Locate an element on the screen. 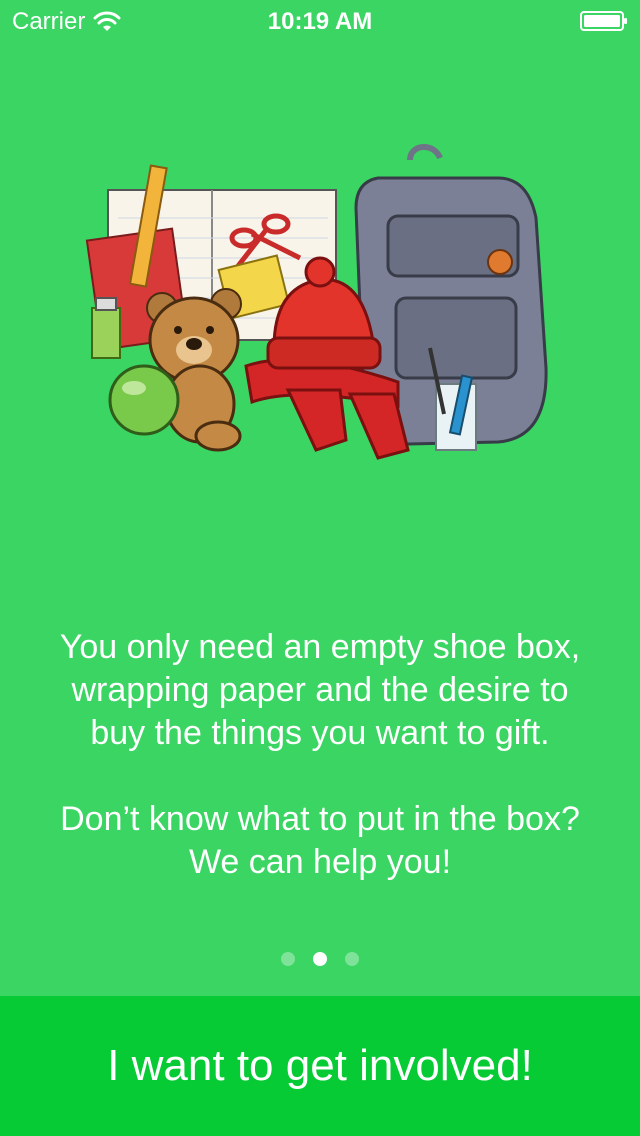 Image resolution: width=640 pixels, height=1136 pixels. status-time: 10:19 AM is located at coordinates (320, 21).